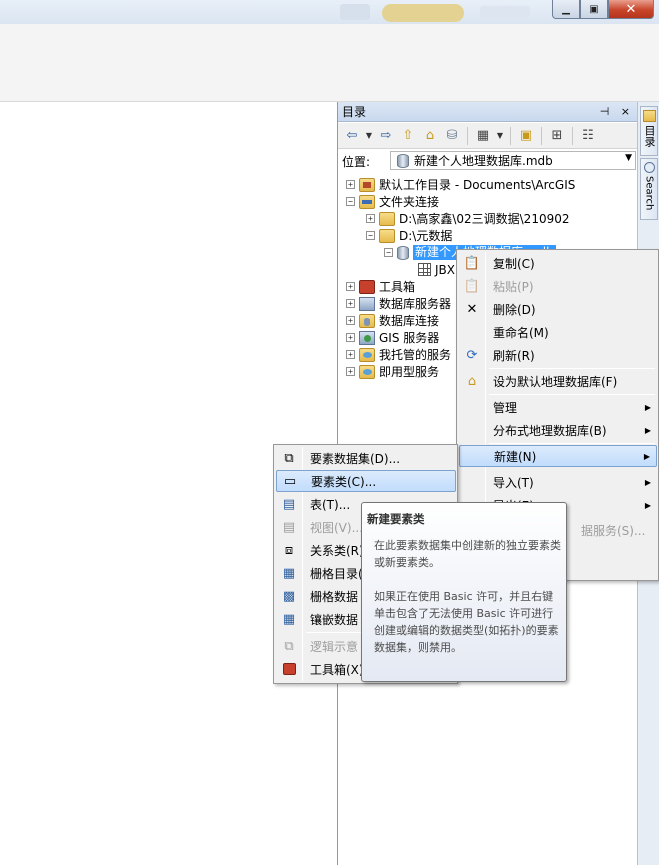  I want to click on feature-dataset-icon, so click(424, 269).